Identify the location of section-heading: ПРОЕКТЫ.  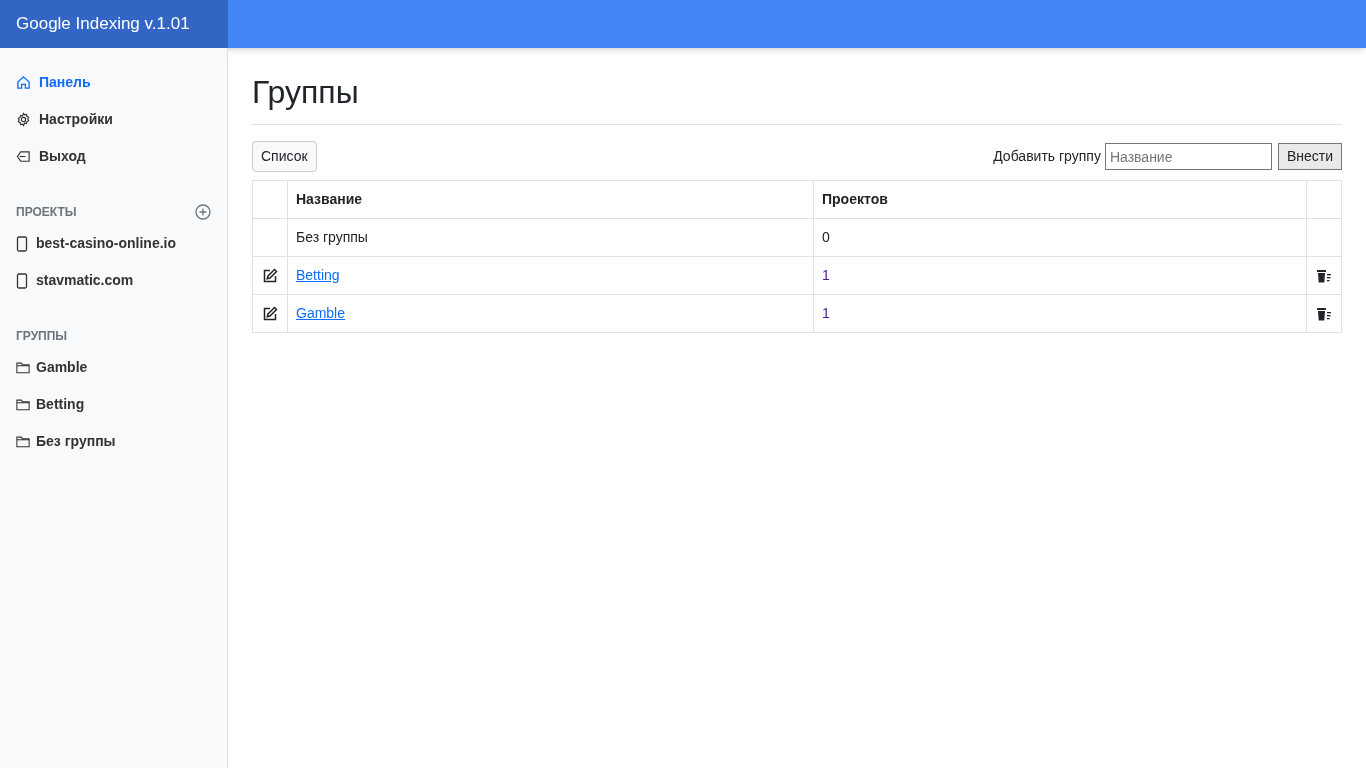
(46, 212).